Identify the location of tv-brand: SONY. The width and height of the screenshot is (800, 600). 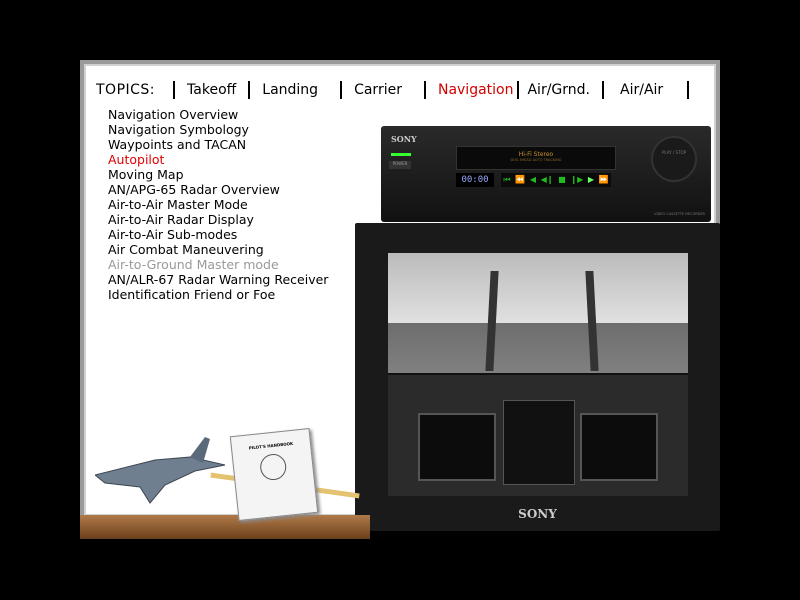
(537, 514).